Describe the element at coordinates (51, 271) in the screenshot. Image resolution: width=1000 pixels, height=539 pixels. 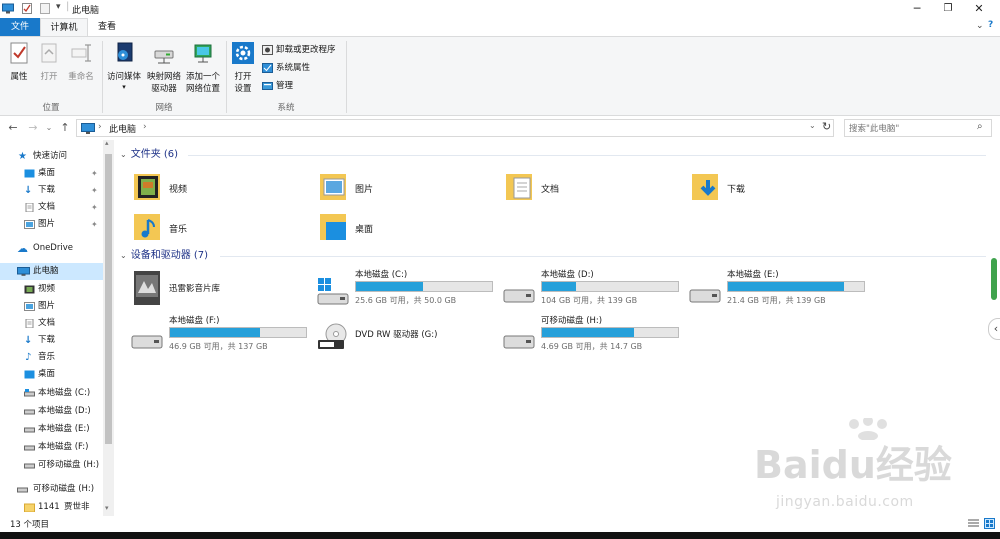
I see `nav-this-pc: 此电脑` at that location.